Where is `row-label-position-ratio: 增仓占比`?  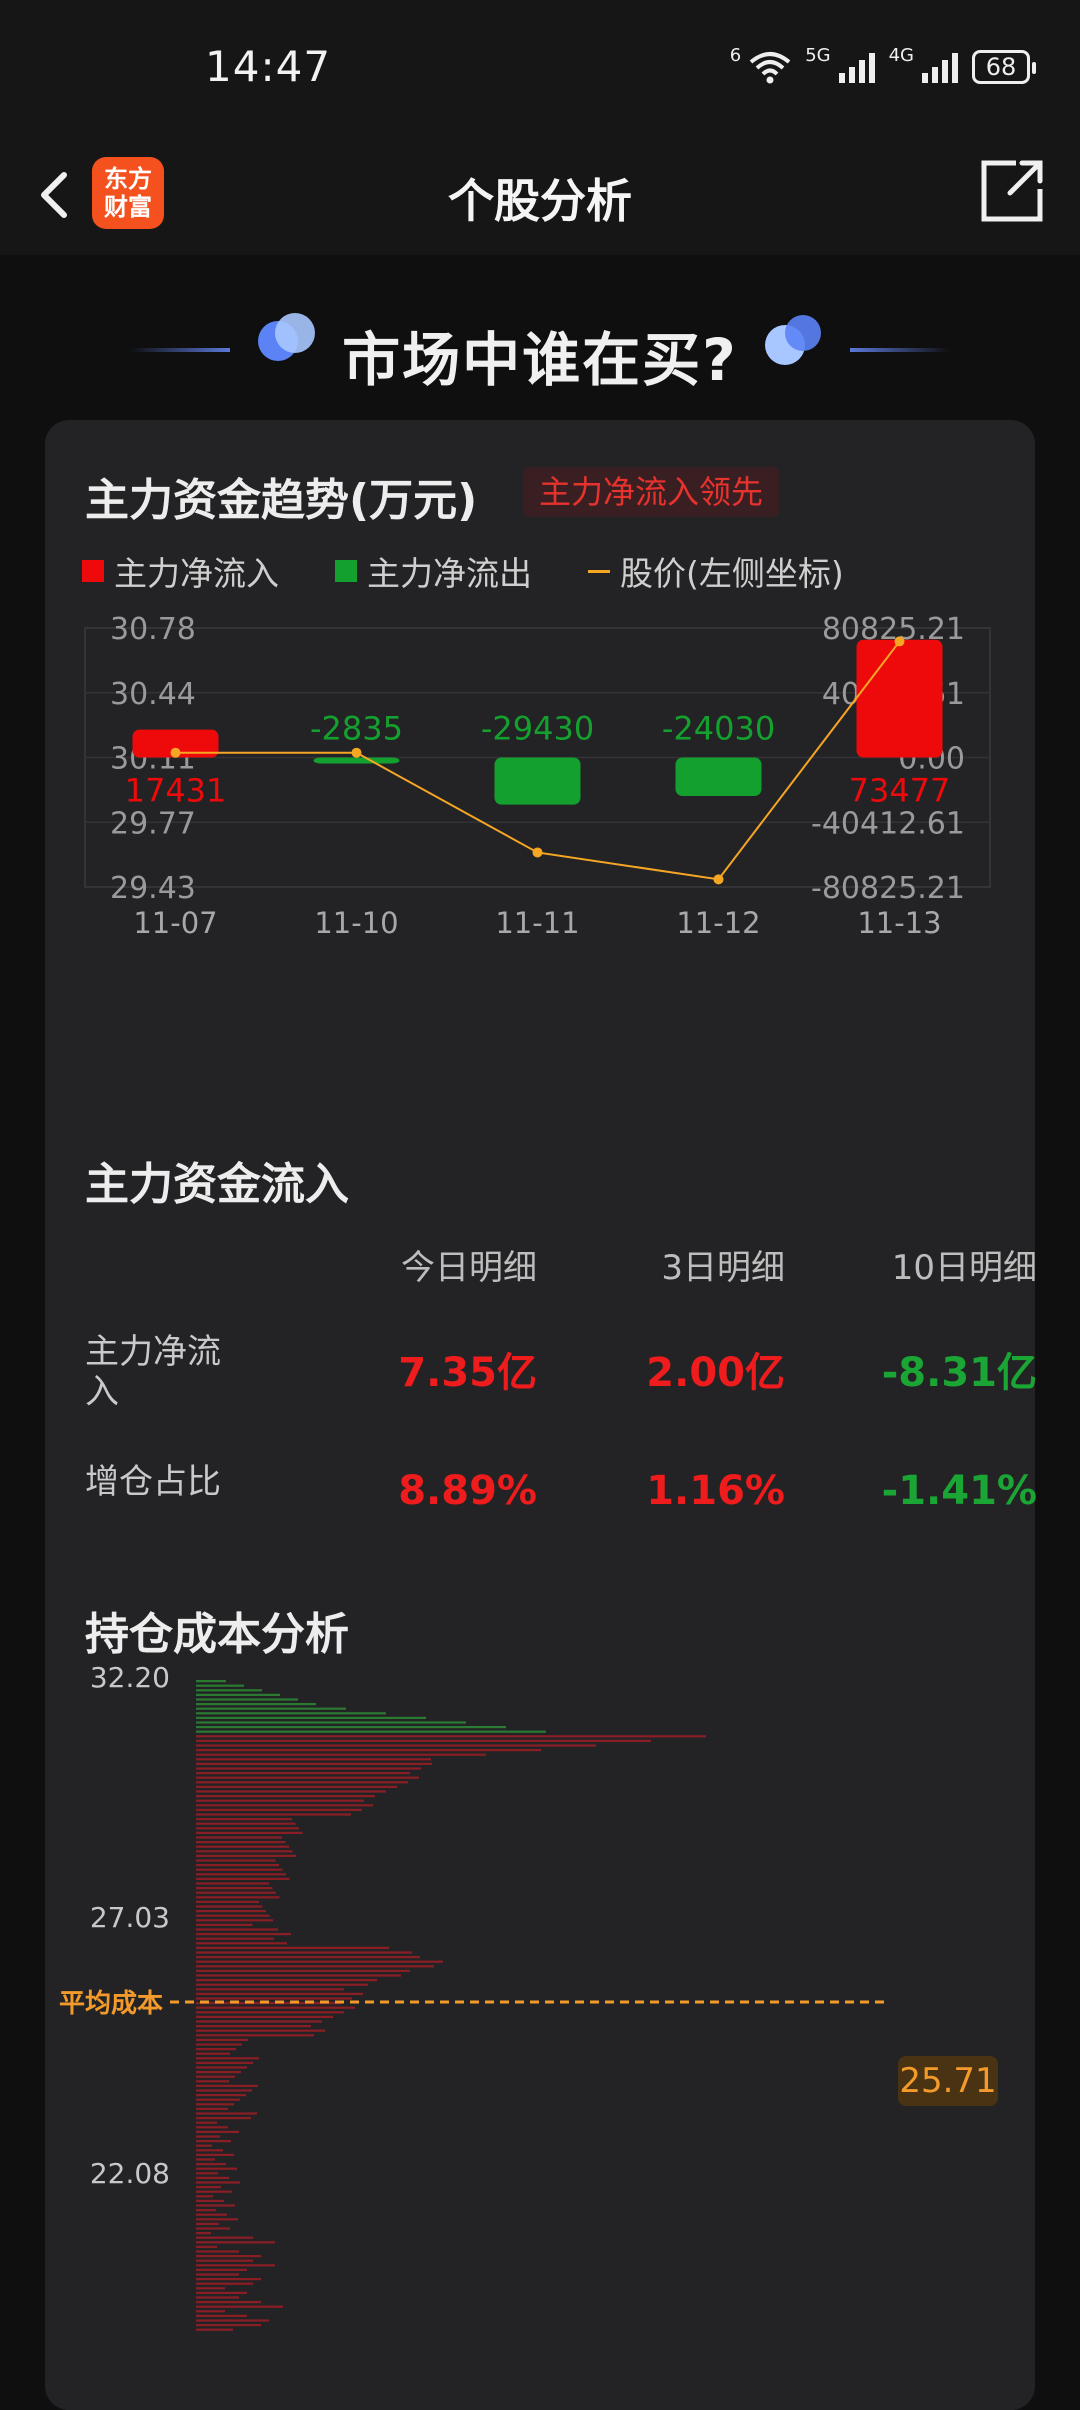
row-label-position-ratio: 增仓占比 is located at coordinates (153, 1482).